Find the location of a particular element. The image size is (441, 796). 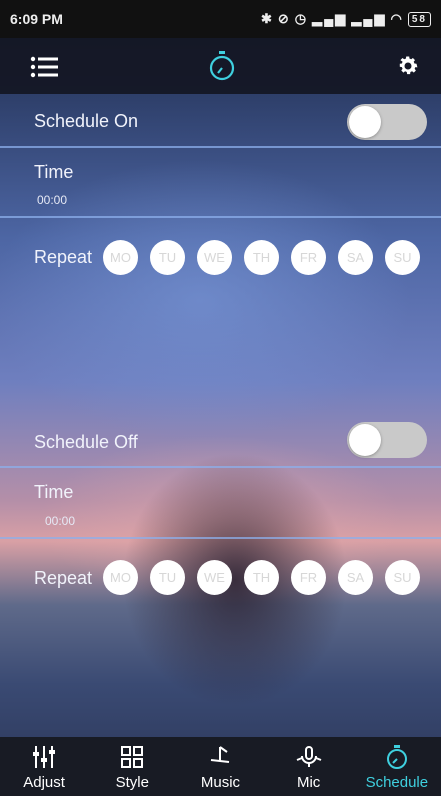

wifi-icon: ◠ is located at coordinates (397, 18).